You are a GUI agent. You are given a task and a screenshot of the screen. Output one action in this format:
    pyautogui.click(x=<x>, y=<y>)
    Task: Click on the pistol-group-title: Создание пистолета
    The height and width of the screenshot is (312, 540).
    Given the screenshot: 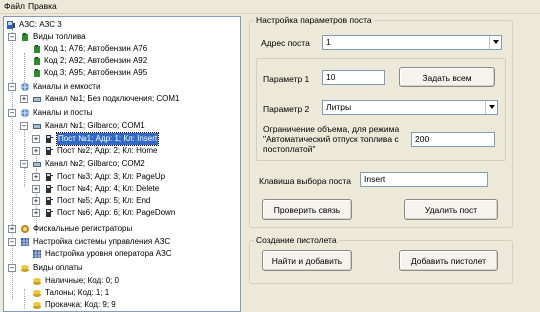 What is the action you would take?
    pyautogui.click(x=296, y=240)
    